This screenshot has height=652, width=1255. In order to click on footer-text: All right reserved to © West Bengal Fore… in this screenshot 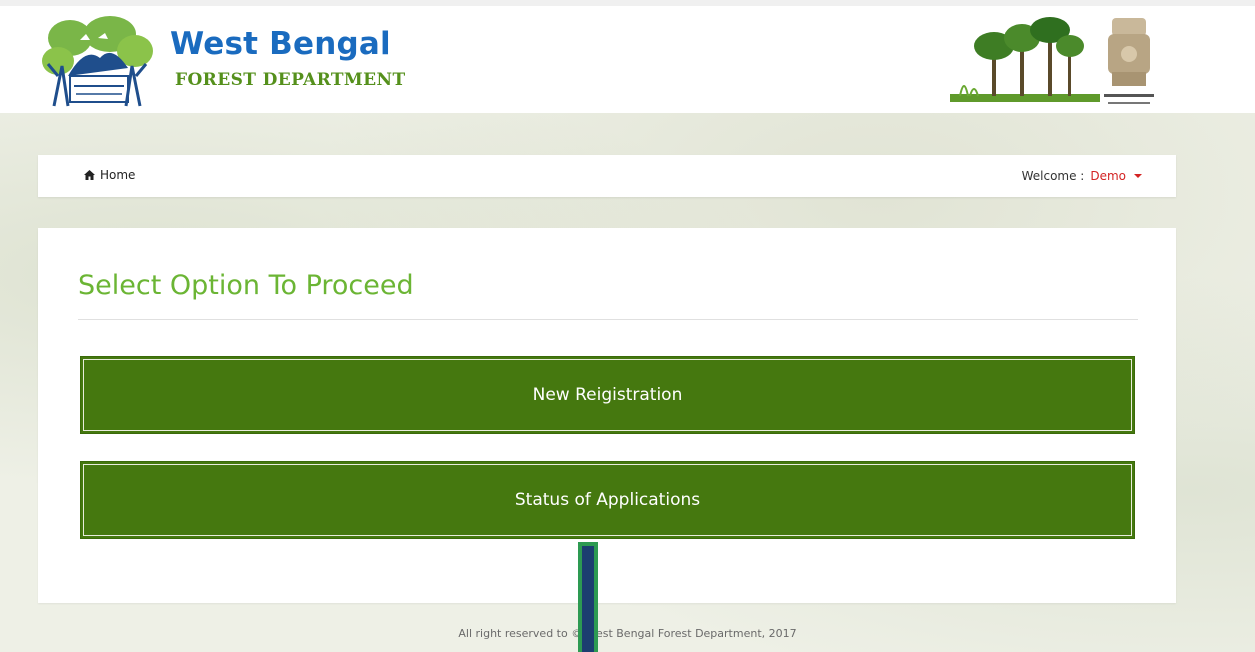, I will do `click(627, 633)`.